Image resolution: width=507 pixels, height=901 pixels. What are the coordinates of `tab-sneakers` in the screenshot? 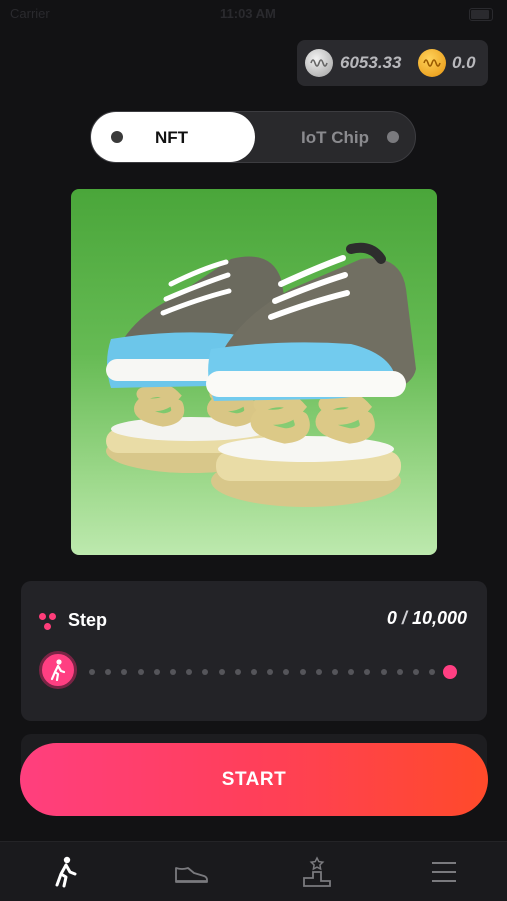 It's located at (190, 872).